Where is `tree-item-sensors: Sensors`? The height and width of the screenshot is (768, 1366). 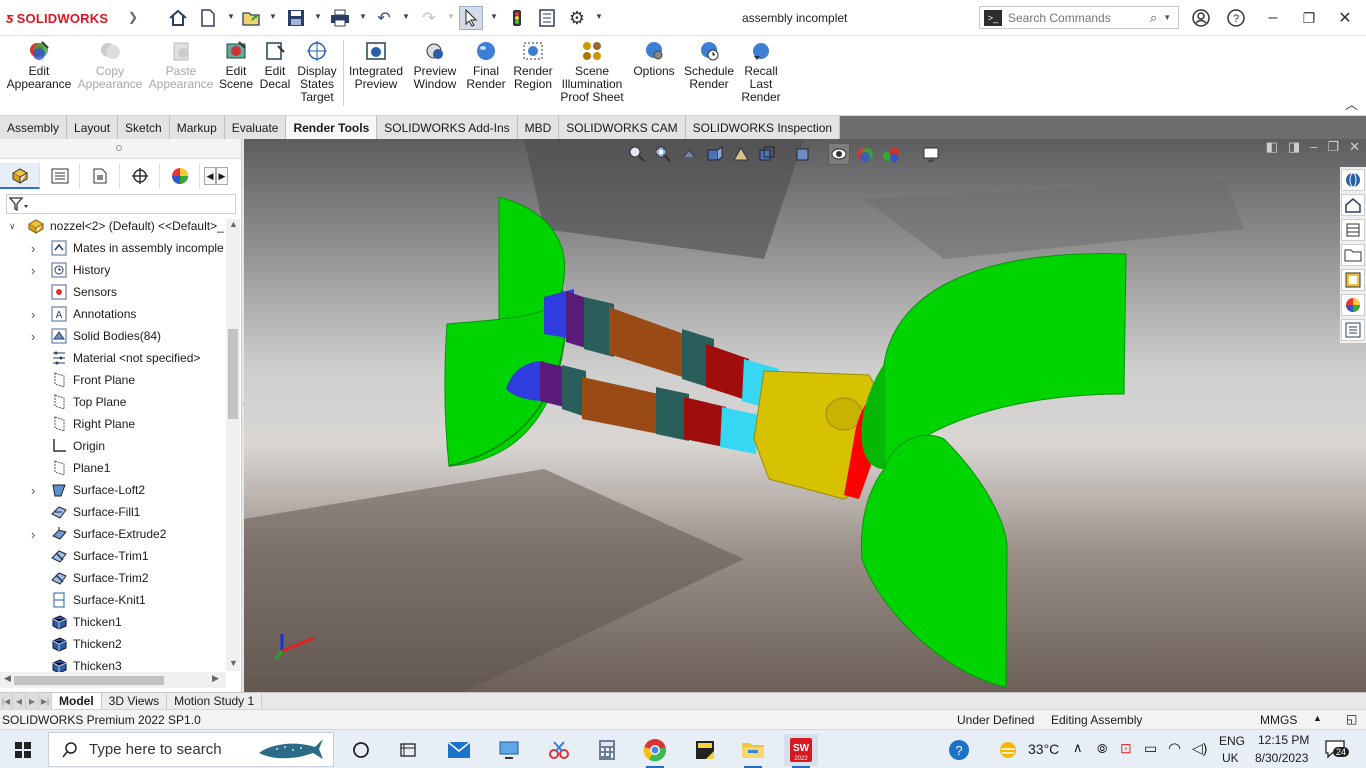
tree-item-sensors: Sensors is located at coordinates (113, 292).